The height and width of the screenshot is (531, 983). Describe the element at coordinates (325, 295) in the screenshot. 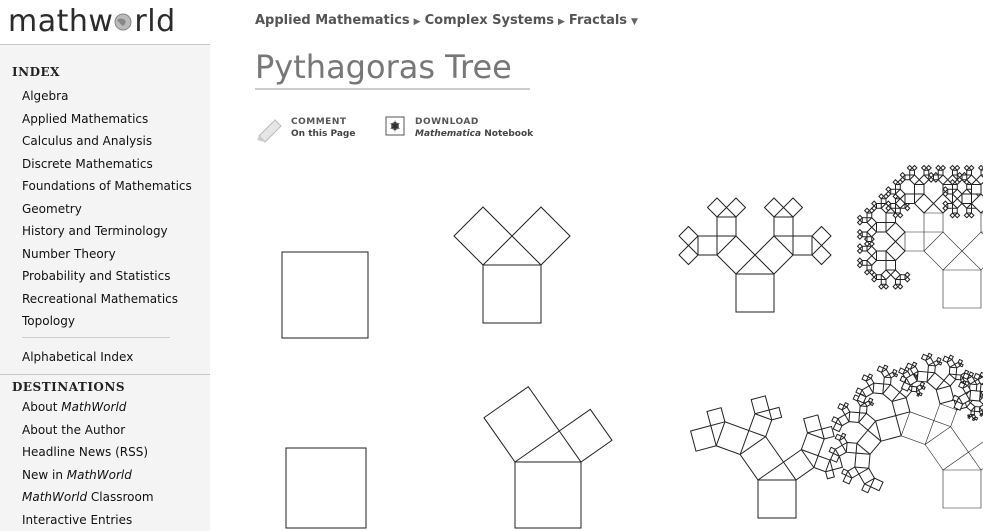

I see `pythagoras-tree-r1-c1` at that location.